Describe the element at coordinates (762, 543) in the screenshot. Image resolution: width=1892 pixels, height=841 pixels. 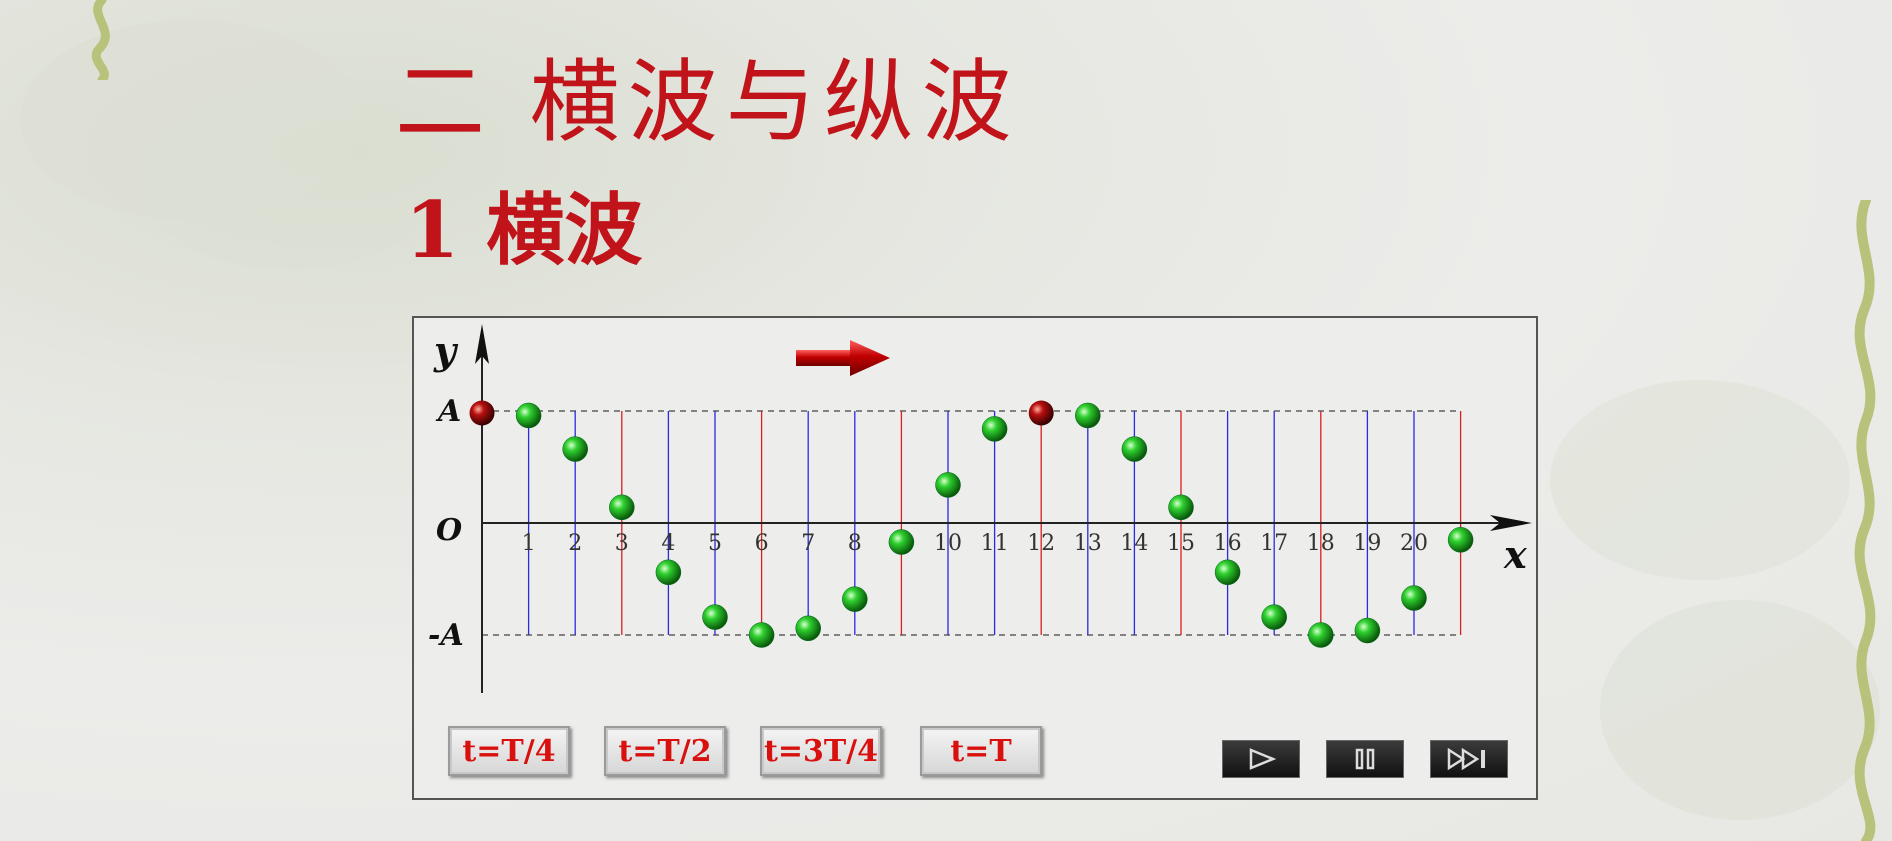
I see `x-tick-label: 6` at that location.